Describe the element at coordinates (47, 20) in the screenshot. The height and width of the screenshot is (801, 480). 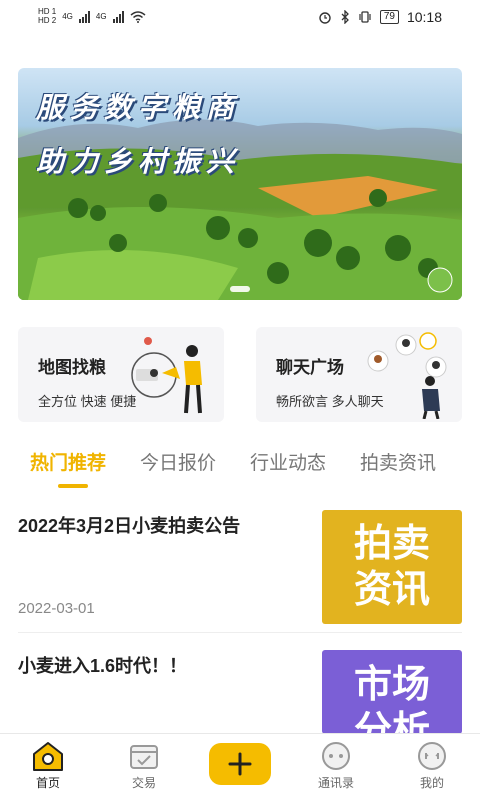
I see `sim2-label: HD 2` at that location.